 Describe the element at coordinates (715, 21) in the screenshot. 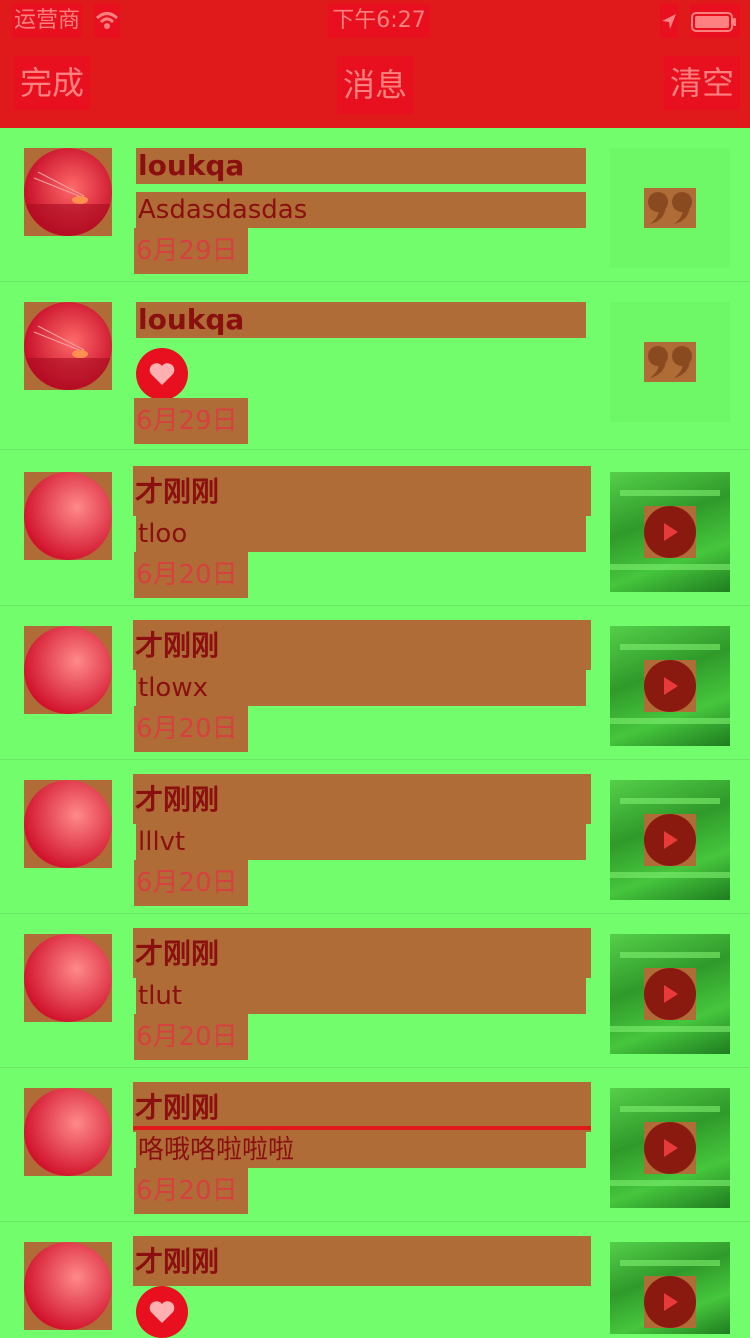

I see `battery-icon` at that location.